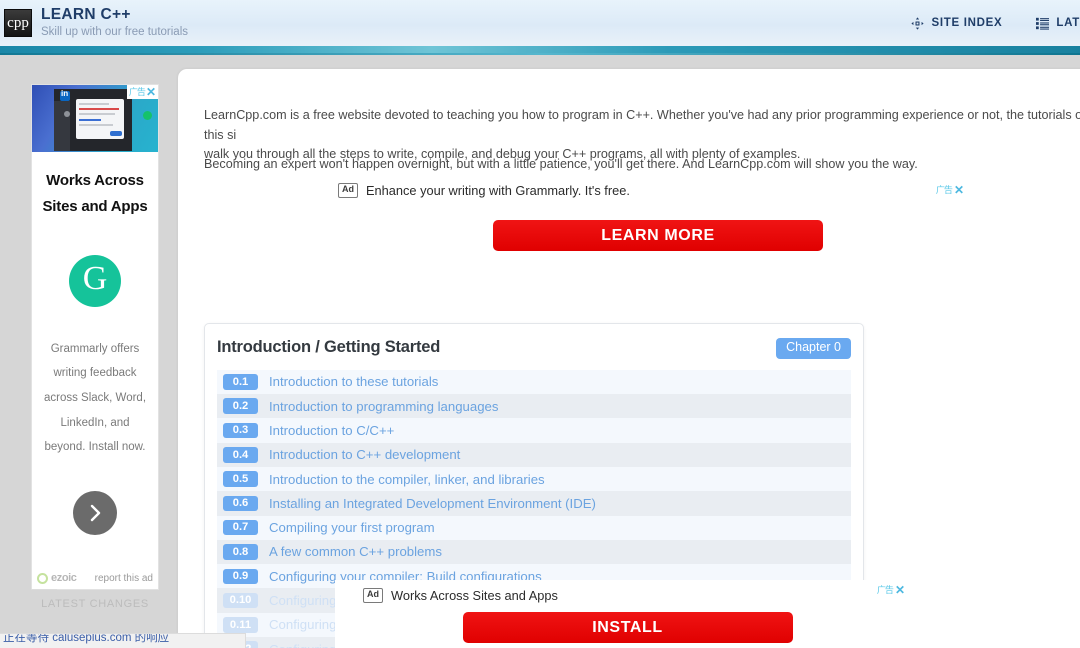  I want to click on ezoic-logo: ezoic, so click(57, 578).